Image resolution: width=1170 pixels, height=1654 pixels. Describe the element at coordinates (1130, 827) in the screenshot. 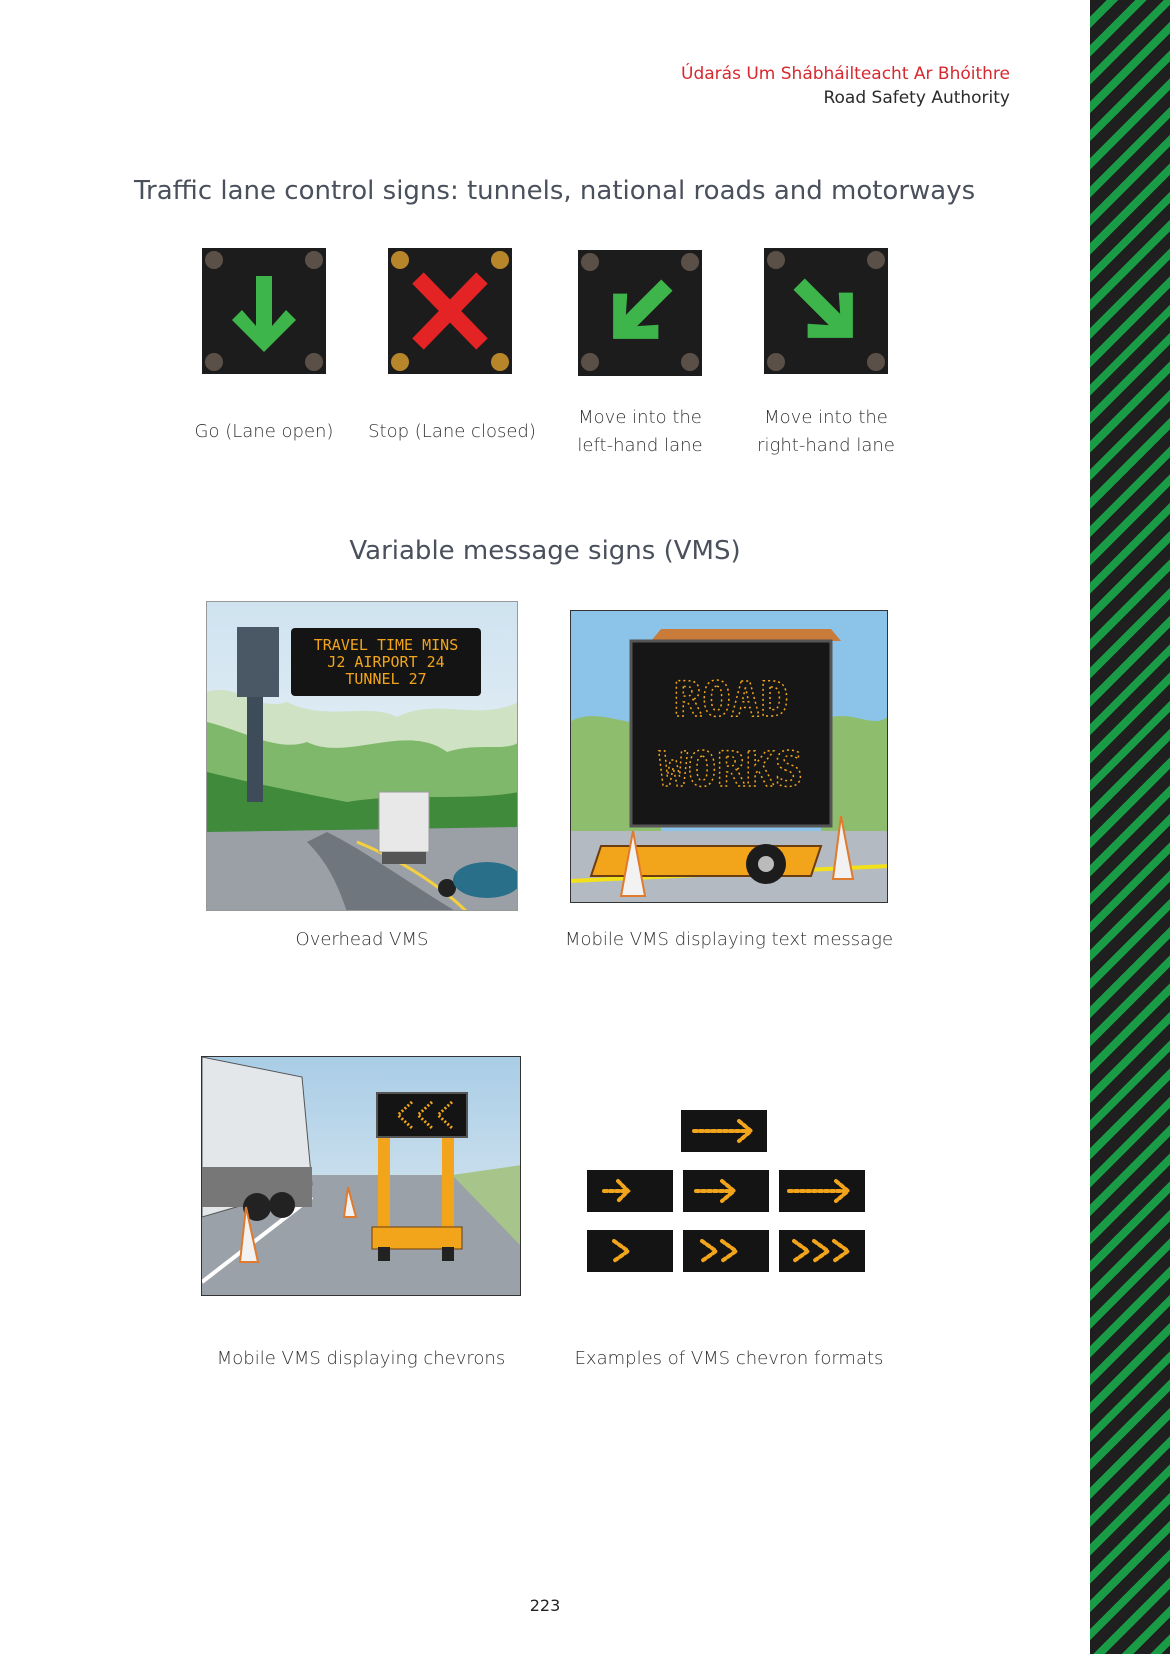

I see `decorative-stripe-border` at that location.